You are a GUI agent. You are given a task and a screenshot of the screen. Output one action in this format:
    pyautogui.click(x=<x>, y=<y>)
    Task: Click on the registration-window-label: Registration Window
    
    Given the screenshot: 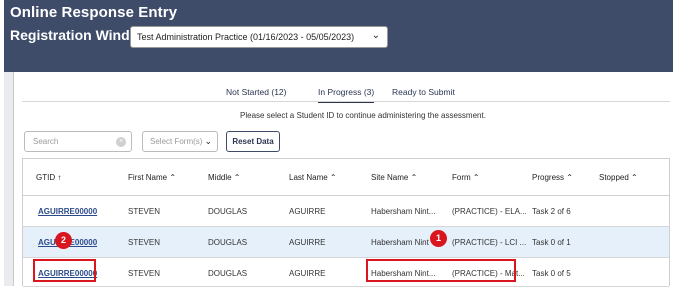 What is the action you would take?
    pyautogui.click(x=80, y=35)
    